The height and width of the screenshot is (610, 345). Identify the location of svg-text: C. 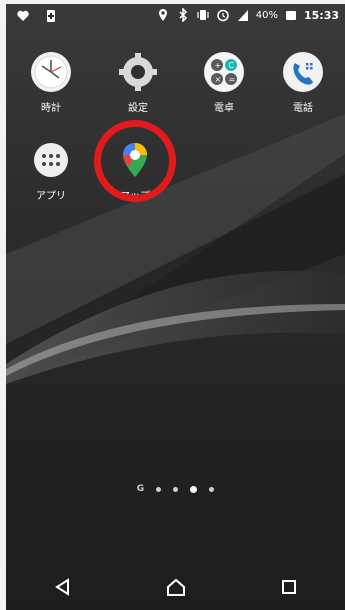
(232, 65).